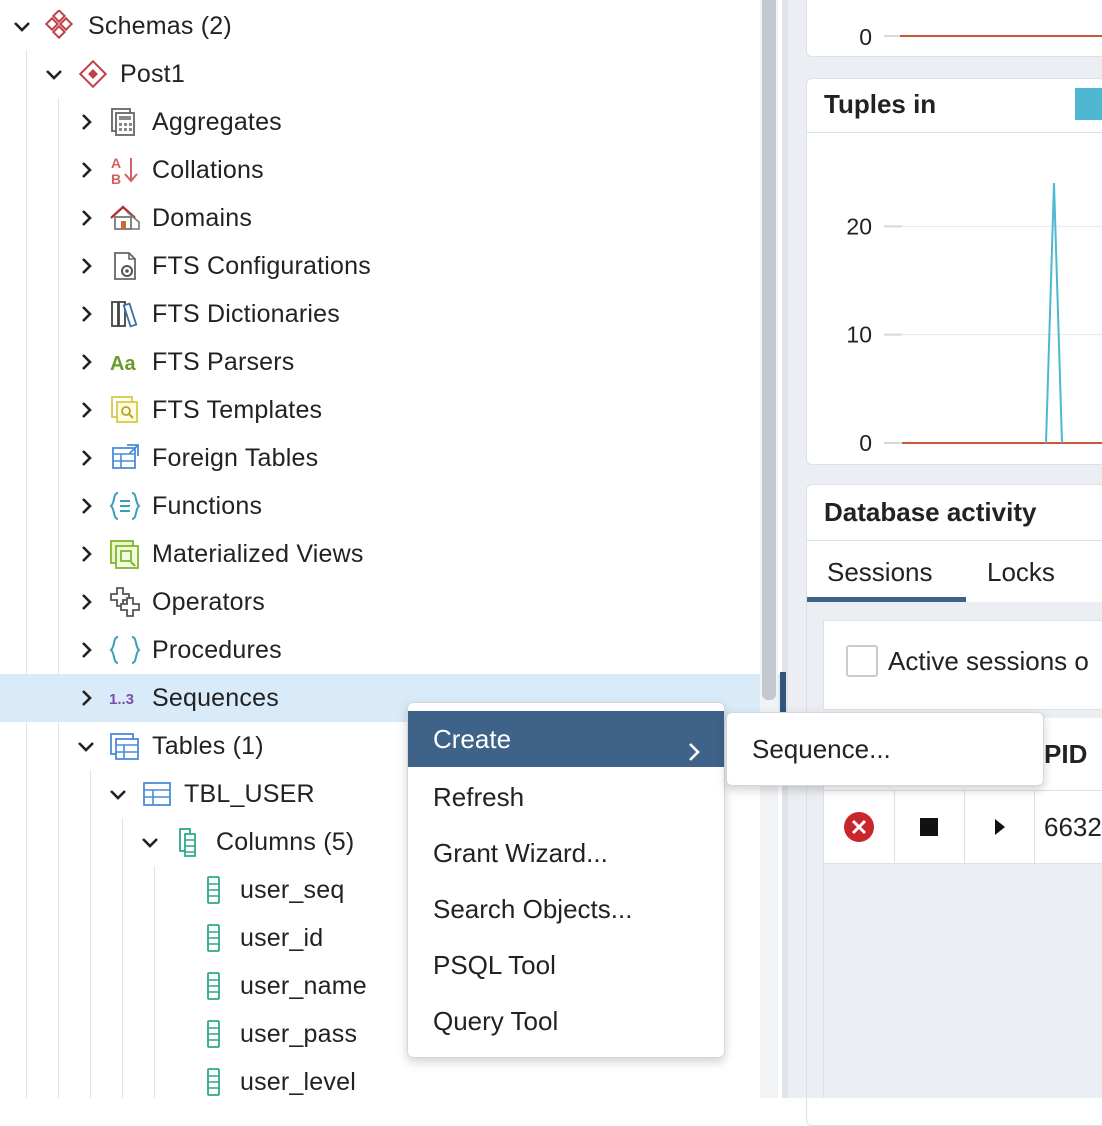  What do you see at coordinates (217, 650) in the screenshot?
I see `tree-node-label: Procedures` at bounding box center [217, 650].